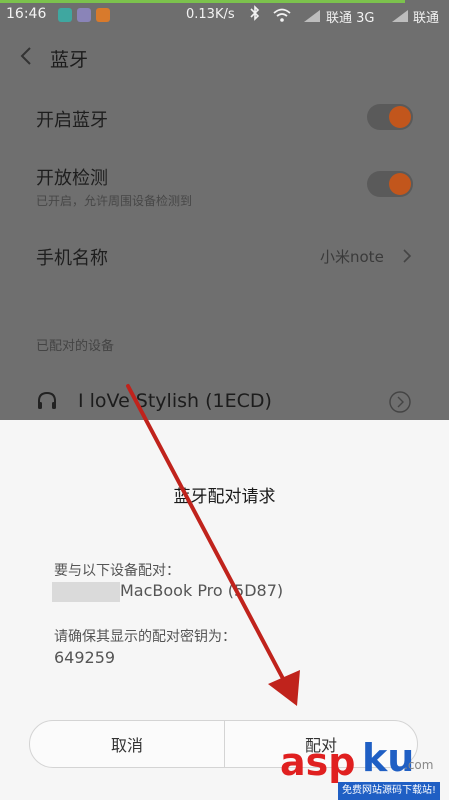 The image size is (449, 800). What do you see at coordinates (117, 571) in the screenshot?
I see `pair-with-text: 要与以下设备配对：` at bounding box center [117, 571].